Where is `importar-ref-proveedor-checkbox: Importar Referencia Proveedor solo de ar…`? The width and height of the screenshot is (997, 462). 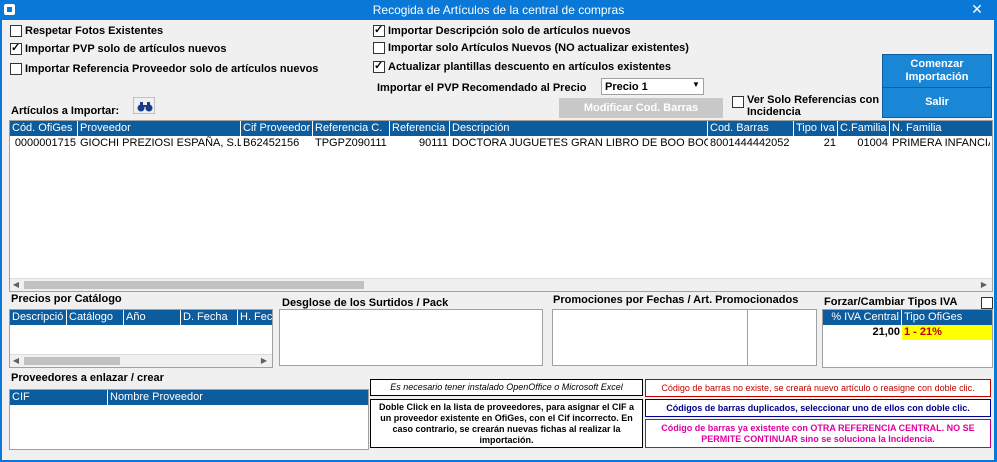 importar-ref-proveedor-checkbox: Importar Referencia Proveedor solo de ar… is located at coordinates (164, 69).